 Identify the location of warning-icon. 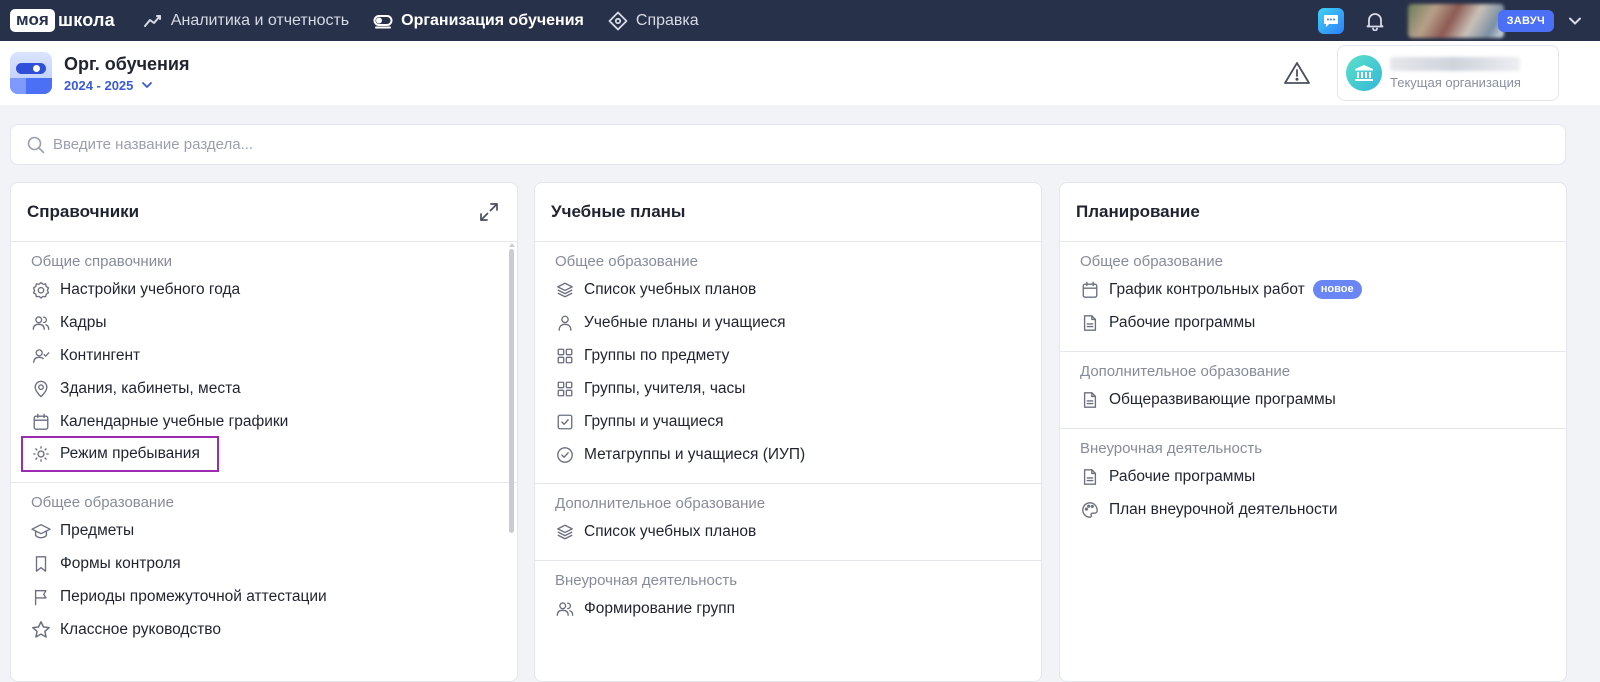
(1297, 73).